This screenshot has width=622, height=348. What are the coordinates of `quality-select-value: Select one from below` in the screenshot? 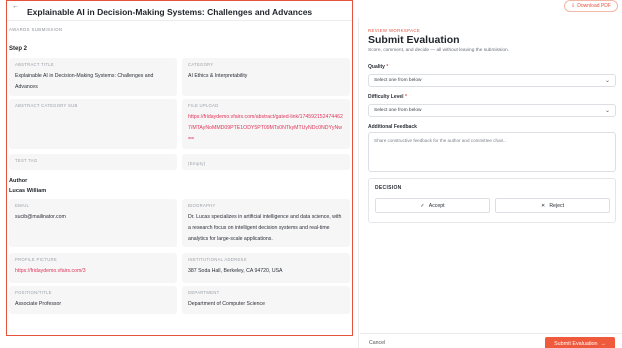 It's located at (398, 80).